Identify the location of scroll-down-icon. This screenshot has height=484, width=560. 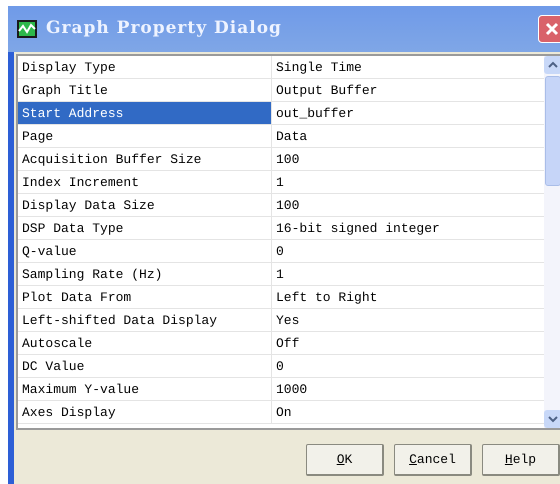
(552, 419).